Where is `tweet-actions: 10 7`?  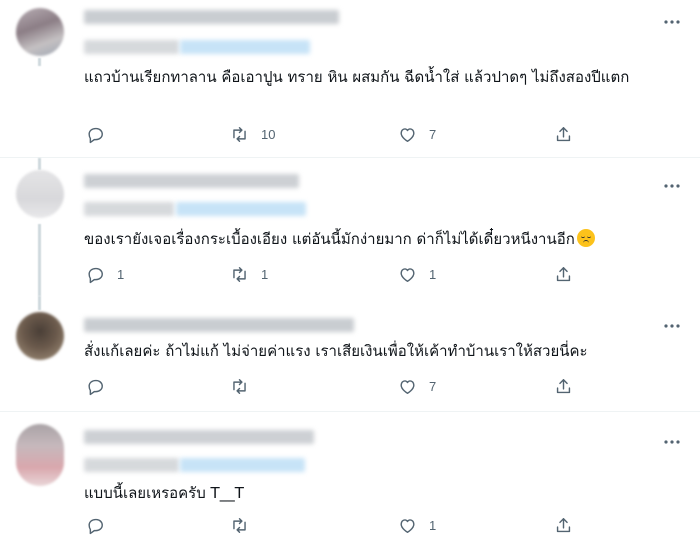 tweet-actions: 10 7 is located at coordinates (334, 134).